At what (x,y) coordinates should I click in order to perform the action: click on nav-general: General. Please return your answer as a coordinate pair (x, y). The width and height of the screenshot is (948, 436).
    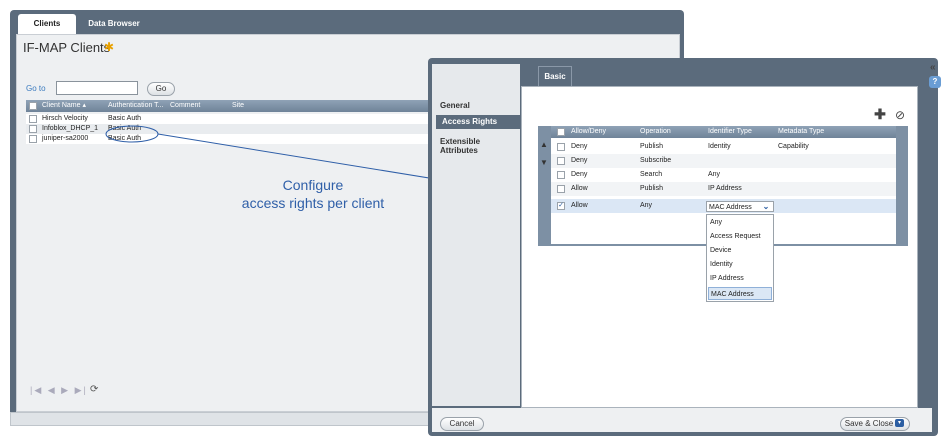
    Looking at the image, I should click on (455, 105).